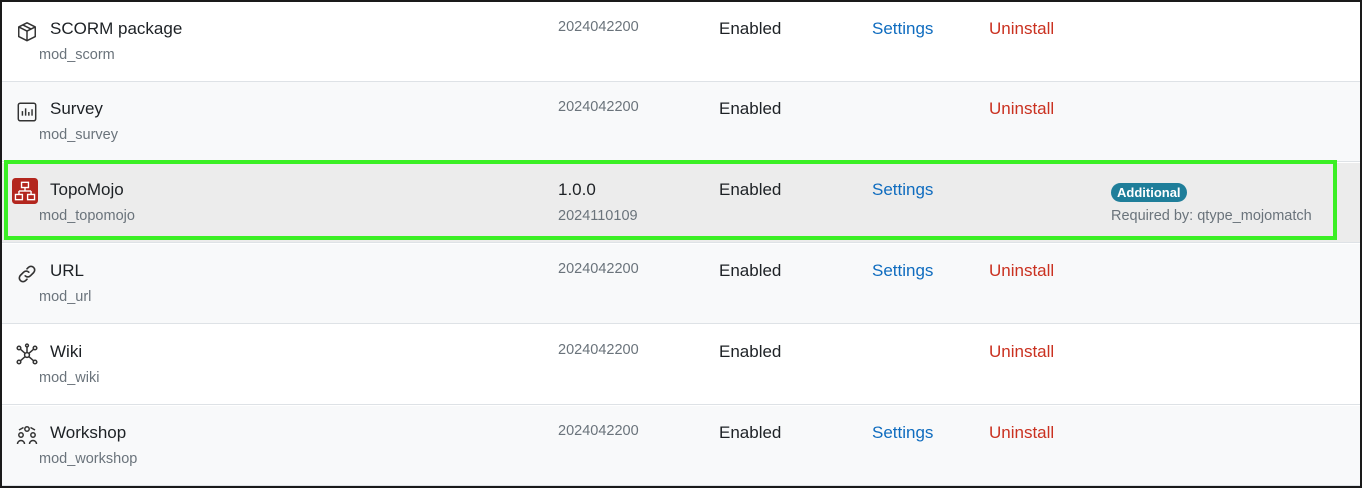  I want to click on additional-badge: Additional, so click(1149, 192).